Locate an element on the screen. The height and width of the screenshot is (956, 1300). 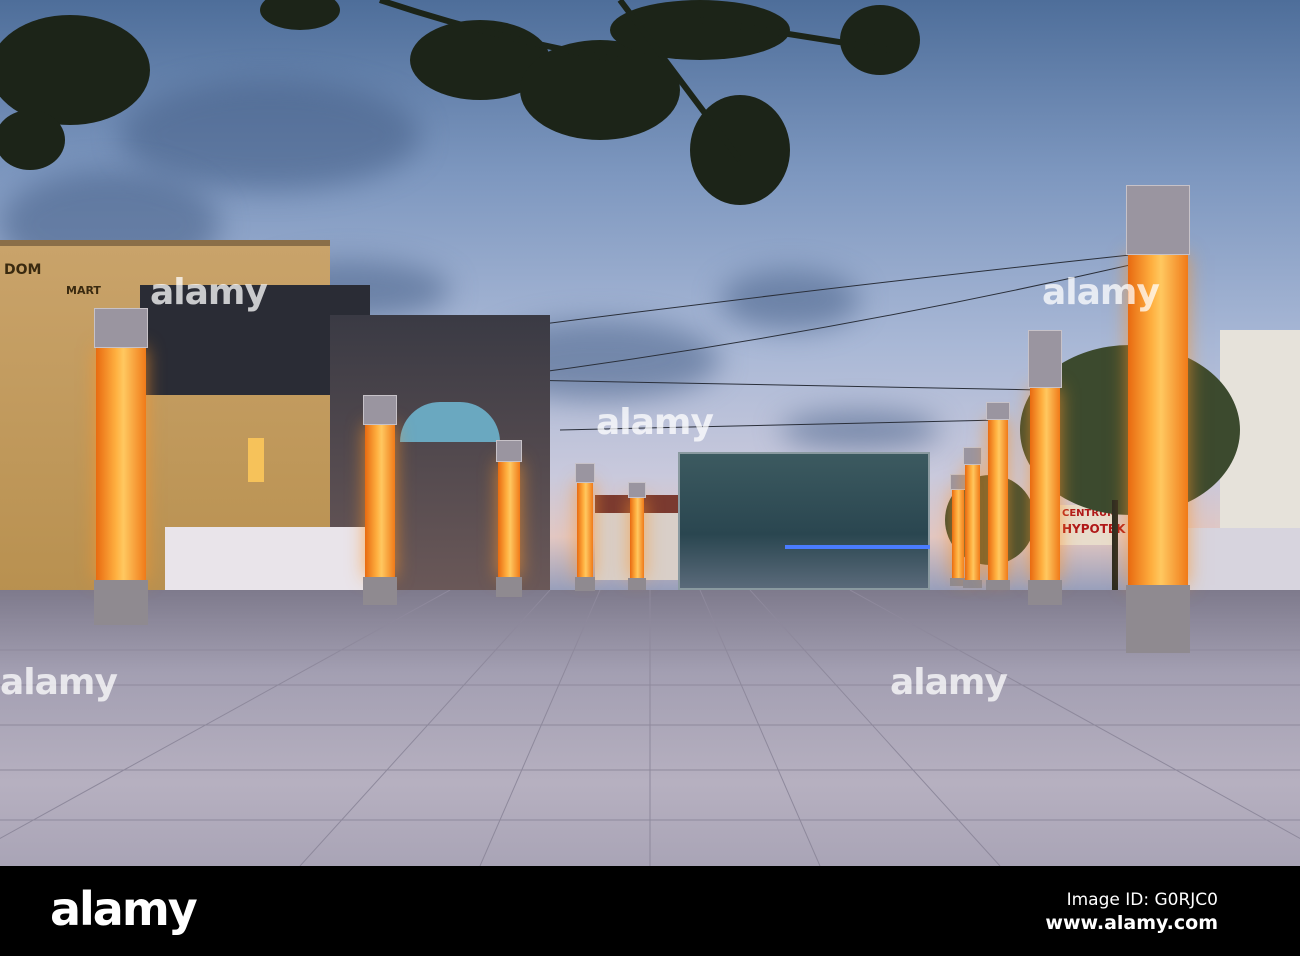
alamy-logo: alamy is located at coordinates (124, 909).